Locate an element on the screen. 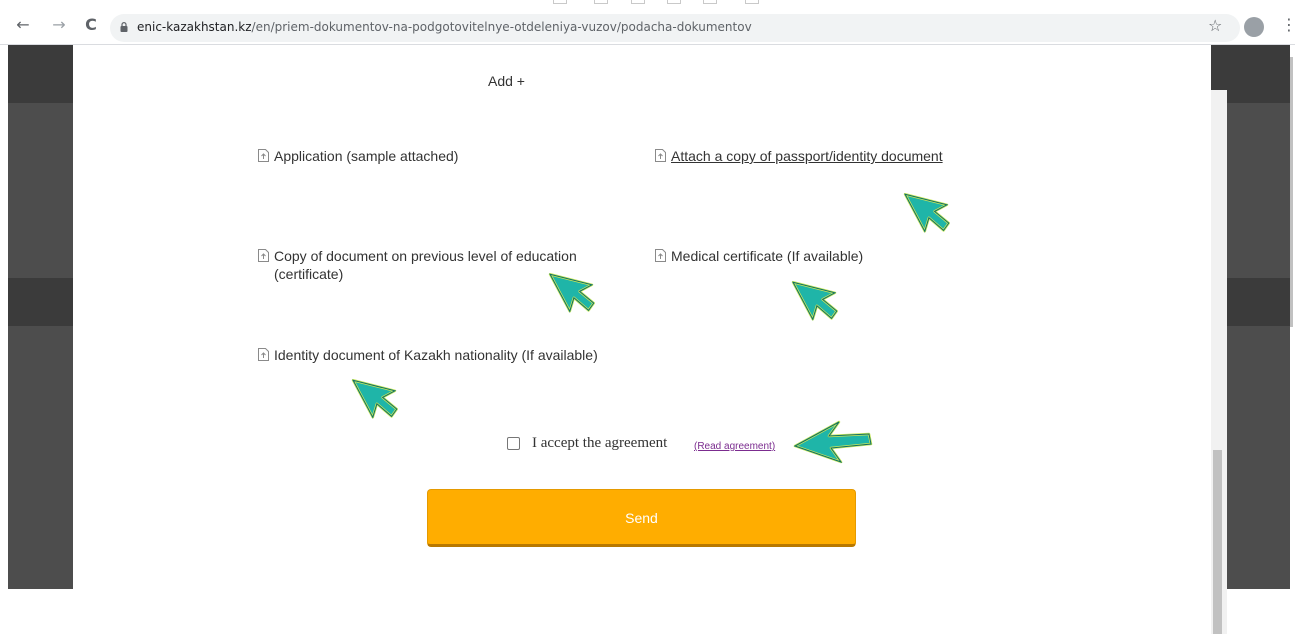 This screenshot has width=1295, height=634. upload-label: Application (sample attached) is located at coordinates (366, 156).